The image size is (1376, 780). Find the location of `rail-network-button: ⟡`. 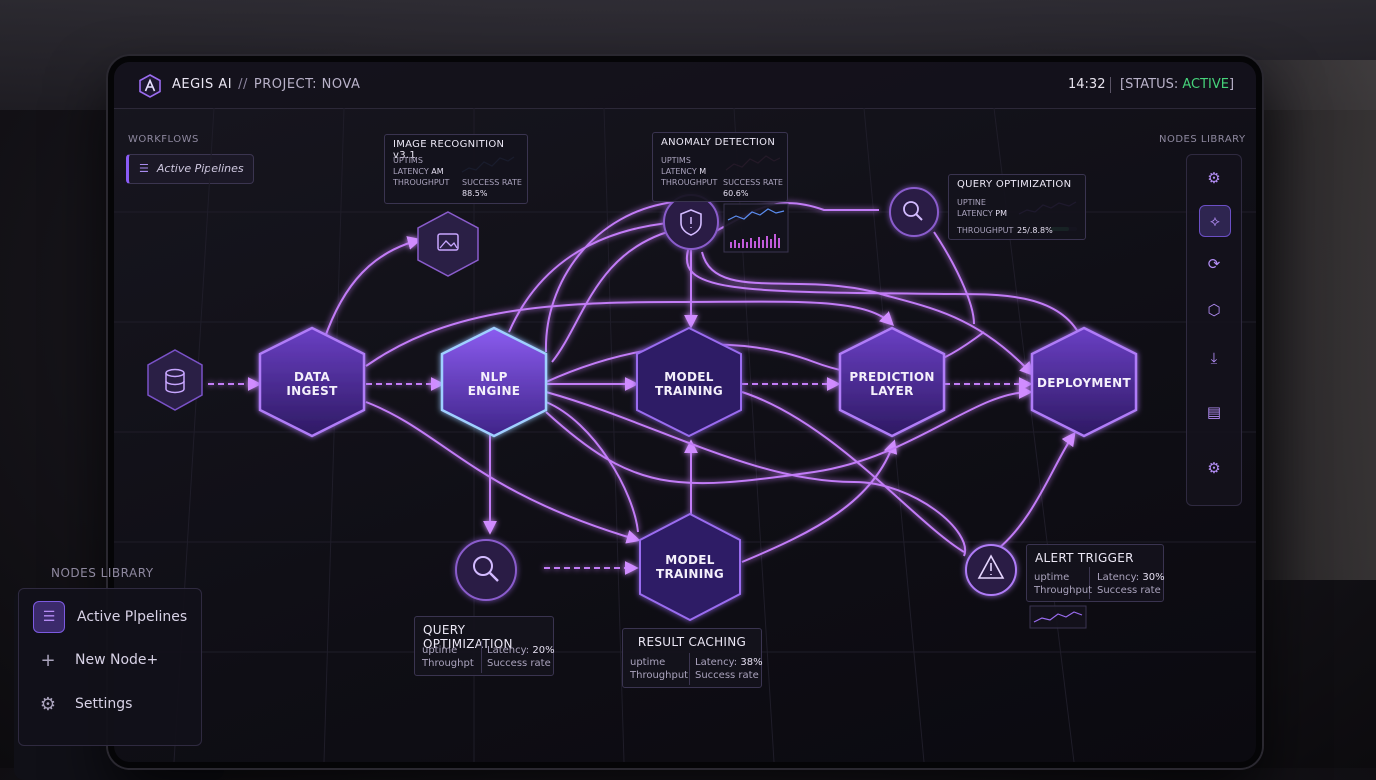

rail-network-button: ⟡ is located at coordinates (1215, 221).